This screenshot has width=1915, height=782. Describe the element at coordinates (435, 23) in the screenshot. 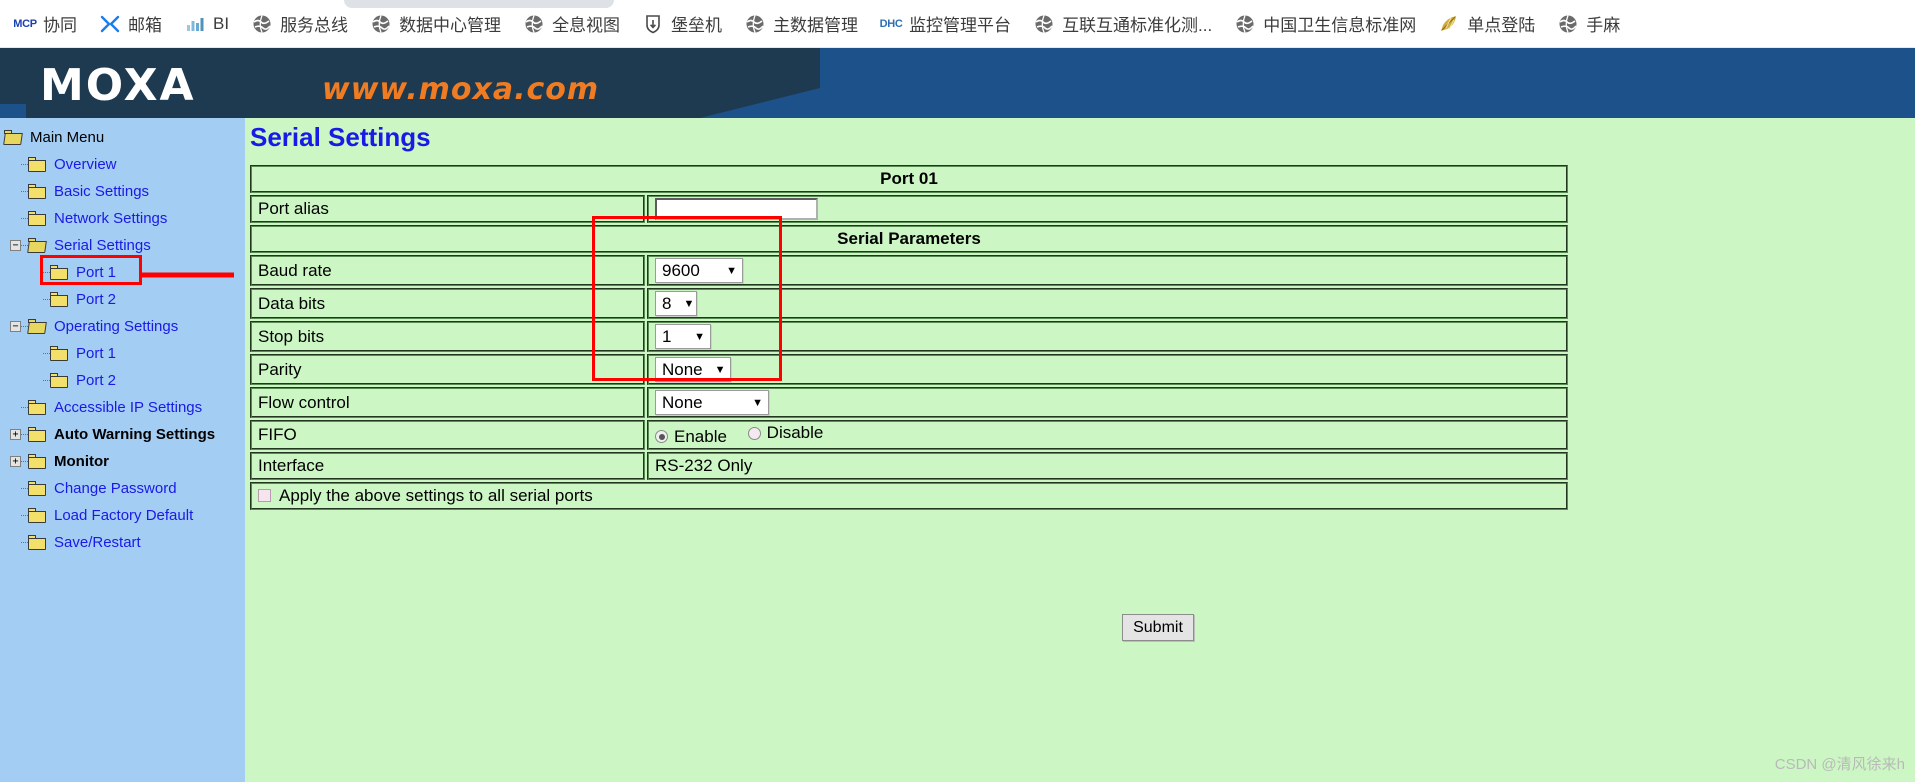

I see `bookmark-item: 数据中心管理` at that location.